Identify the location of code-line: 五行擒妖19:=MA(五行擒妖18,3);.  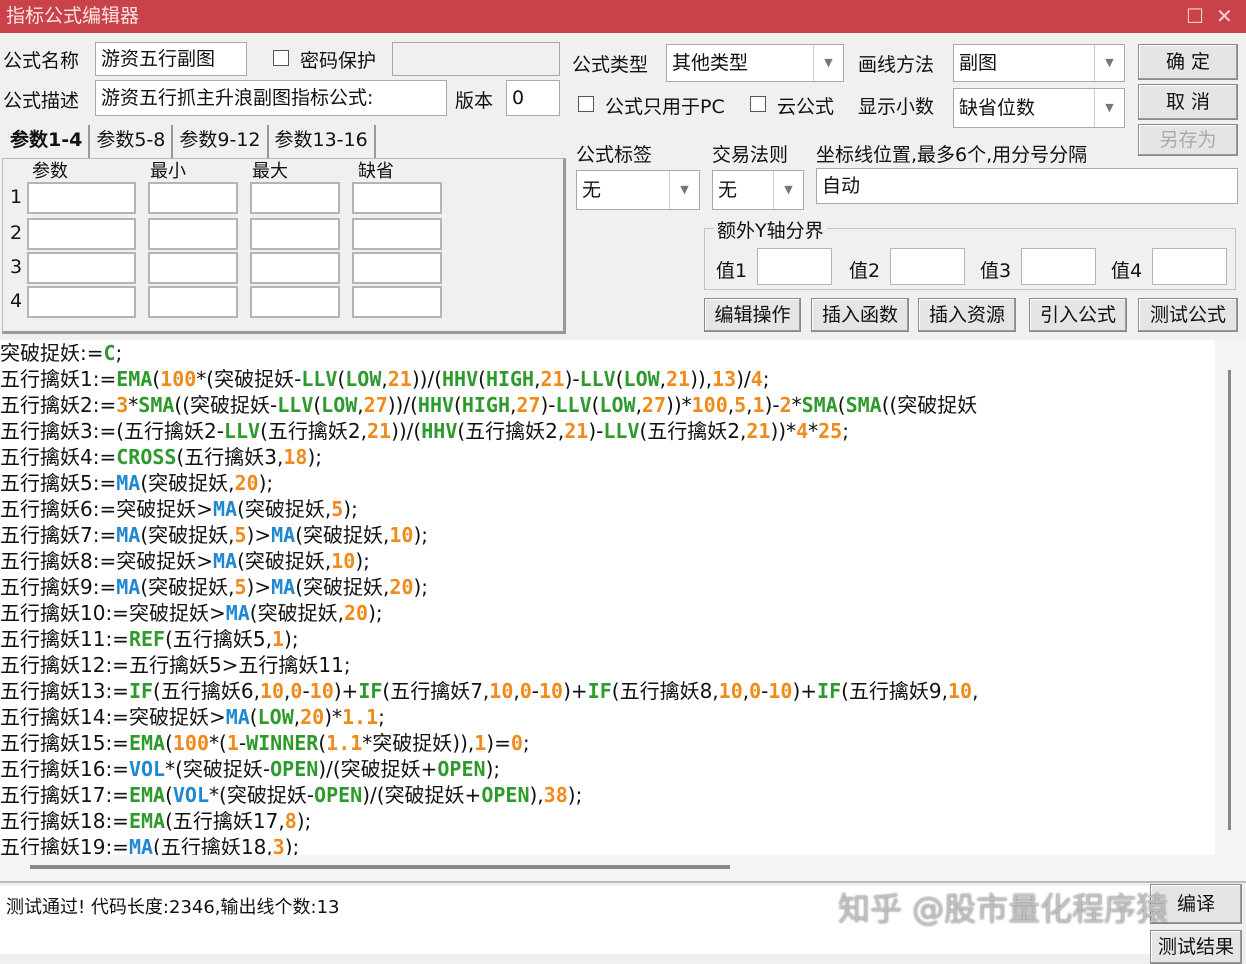
(607, 844).